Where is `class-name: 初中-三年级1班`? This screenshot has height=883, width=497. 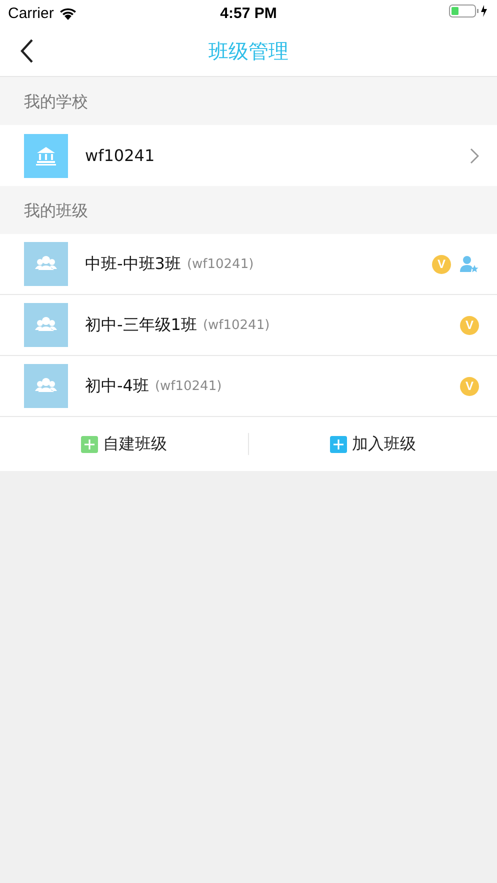
class-name: 初中-三年级1班 is located at coordinates (141, 325).